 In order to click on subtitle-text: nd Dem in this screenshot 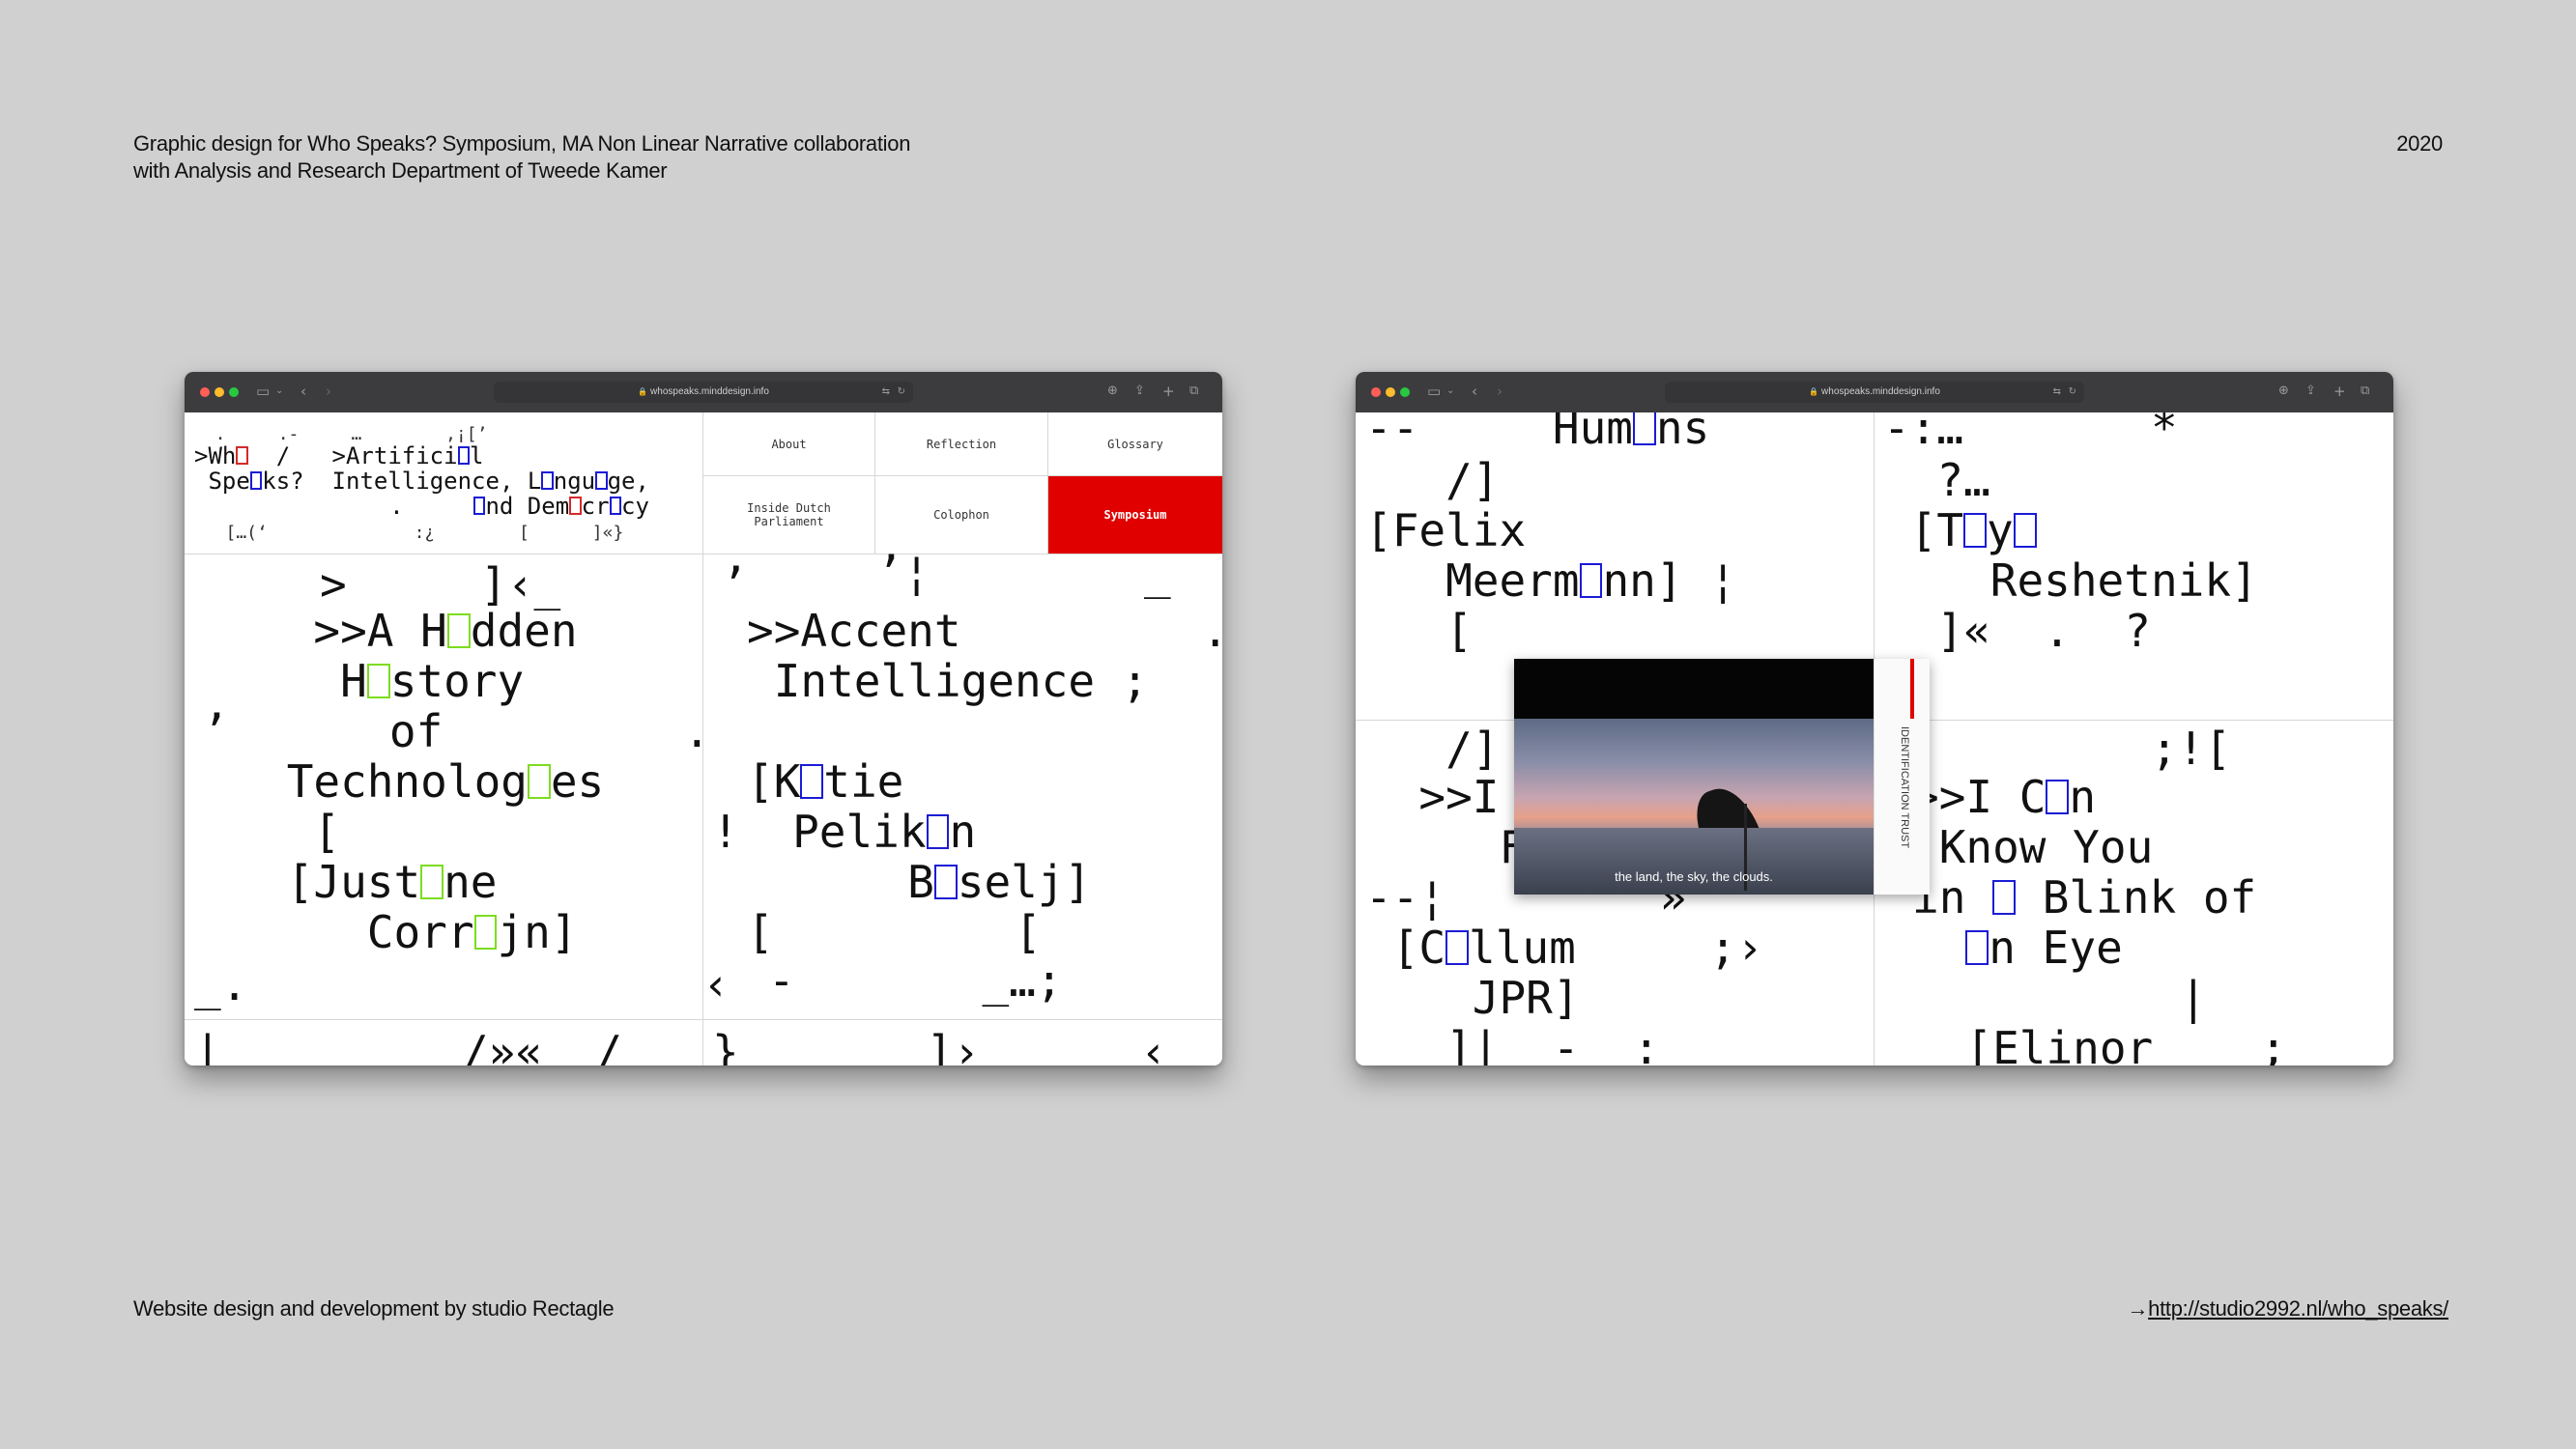, I will do `click(528, 506)`.